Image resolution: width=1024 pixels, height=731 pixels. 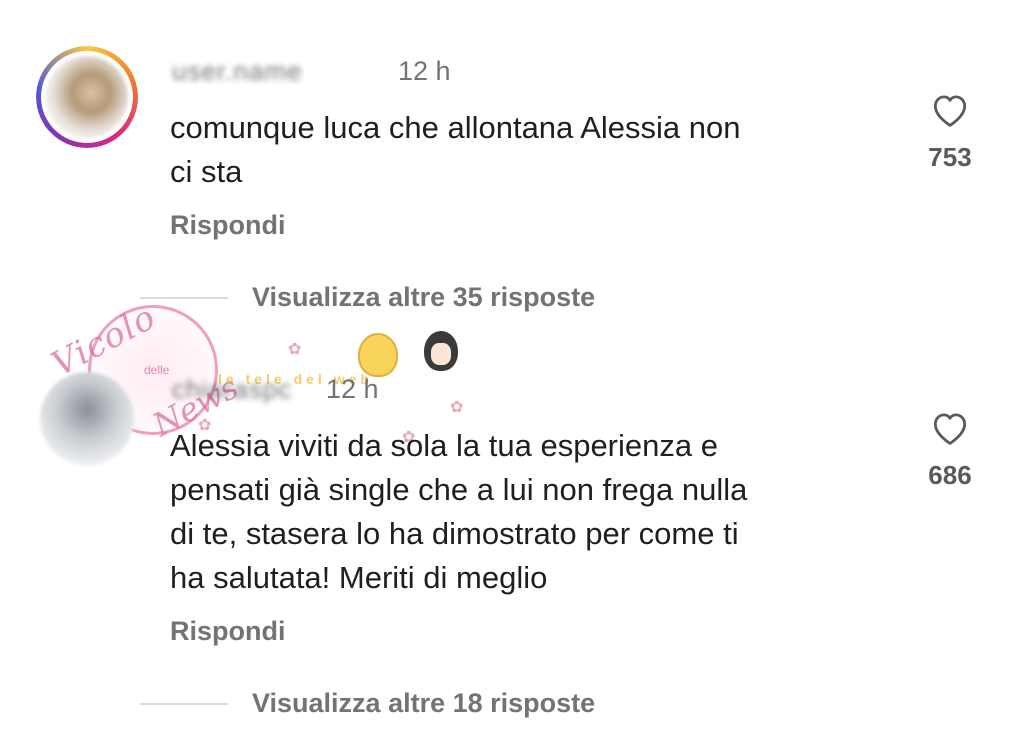 What do you see at coordinates (228, 631) in the screenshot?
I see `reply-button: Rispondi` at bounding box center [228, 631].